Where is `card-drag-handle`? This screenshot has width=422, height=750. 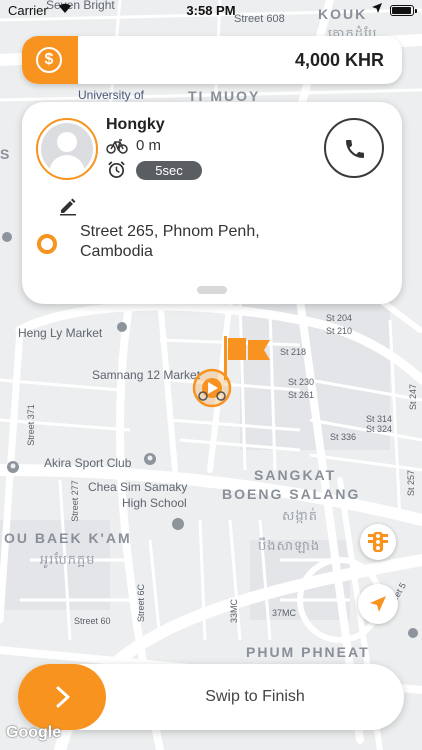
card-drag-handle is located at coordinates (212, 290).